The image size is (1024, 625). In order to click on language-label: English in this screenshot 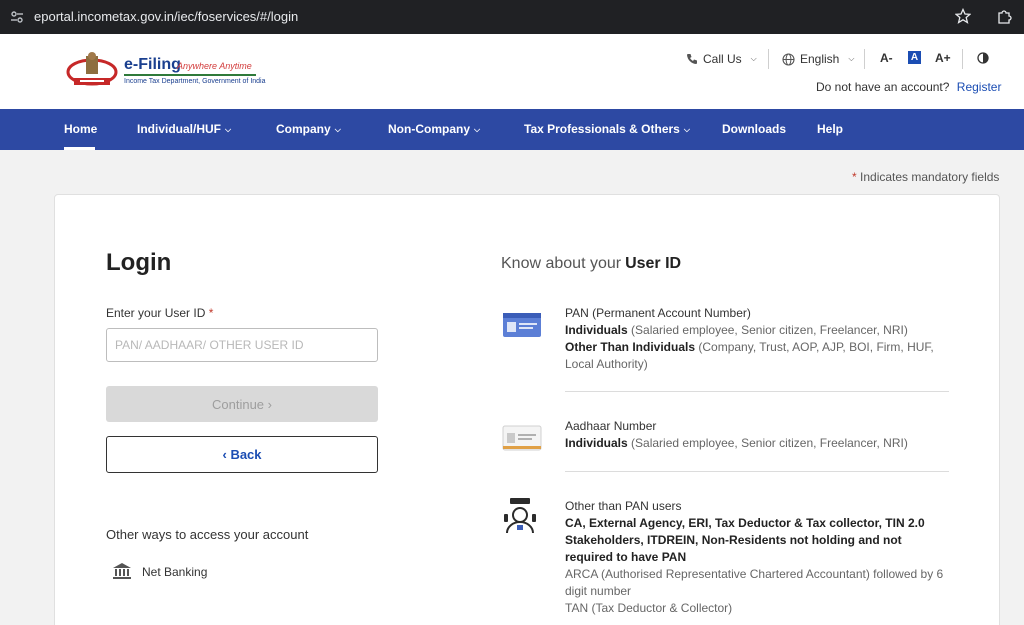, I will do `click(820, 59)`.